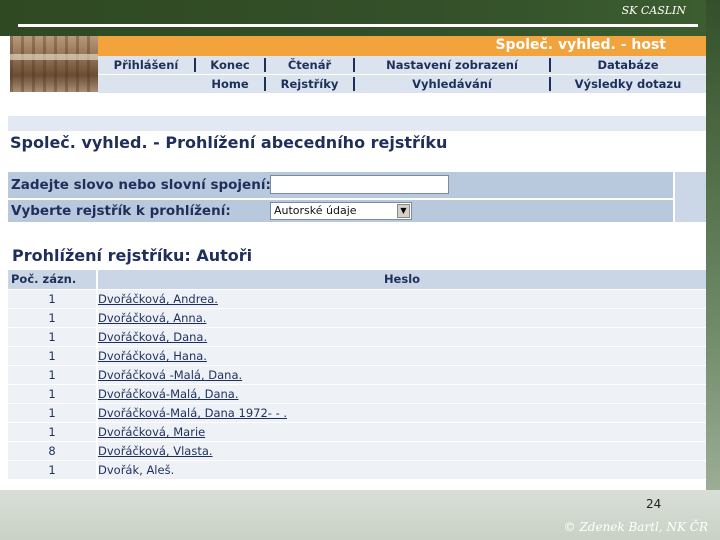 The height and width of the screenshot is (540, 720). What do you see at coordinates (54, 64) in the screenshot?
I see `library-photo` at bounding box center [54, 64].